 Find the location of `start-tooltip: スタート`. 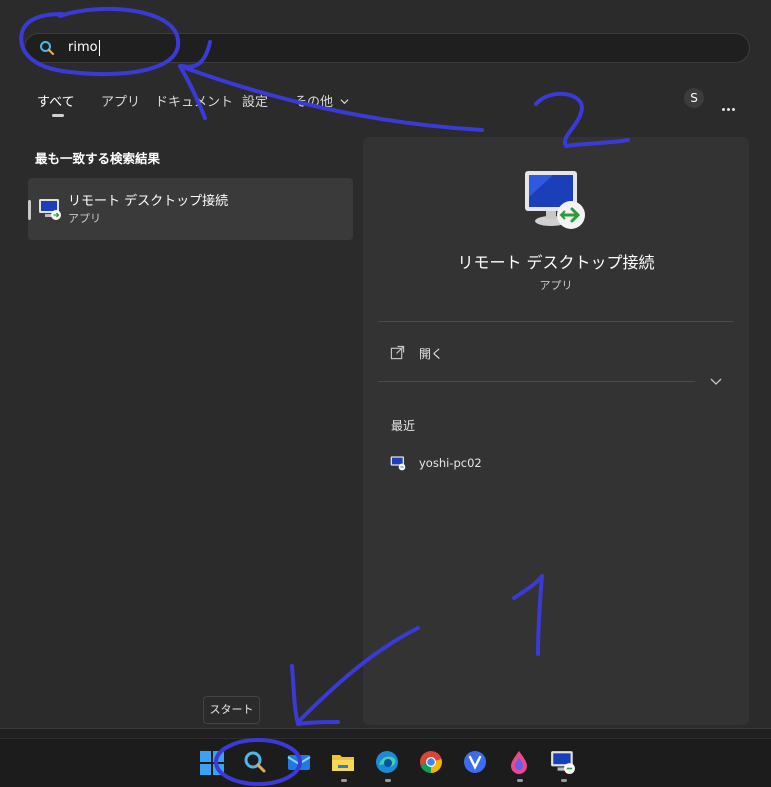

start-tooltip: スタート is located at coordinates (231, 710).